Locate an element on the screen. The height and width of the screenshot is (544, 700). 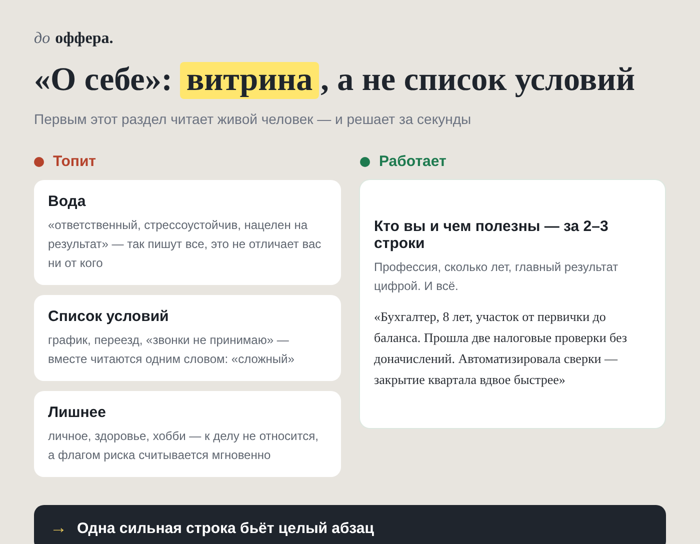
arrow-icon: → is located at coordinates (58, 528).